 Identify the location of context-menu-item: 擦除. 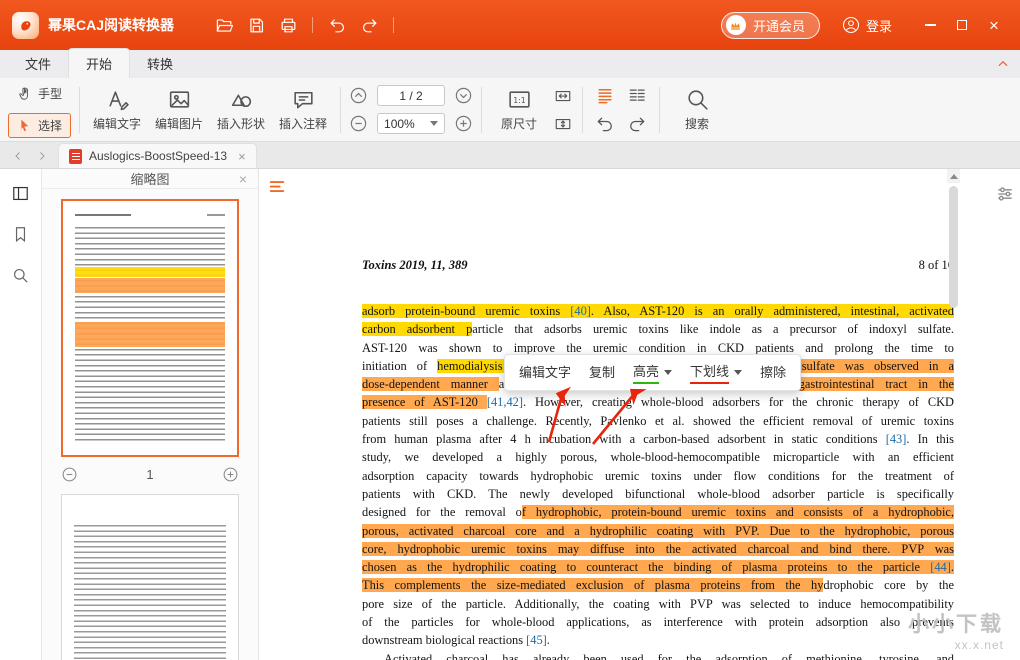
(773, 372).